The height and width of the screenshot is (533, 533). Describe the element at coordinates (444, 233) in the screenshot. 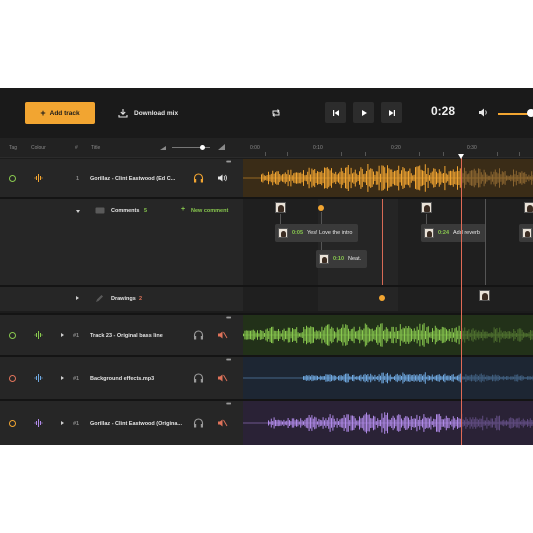

I see `comment-time: 0:24` at that location.